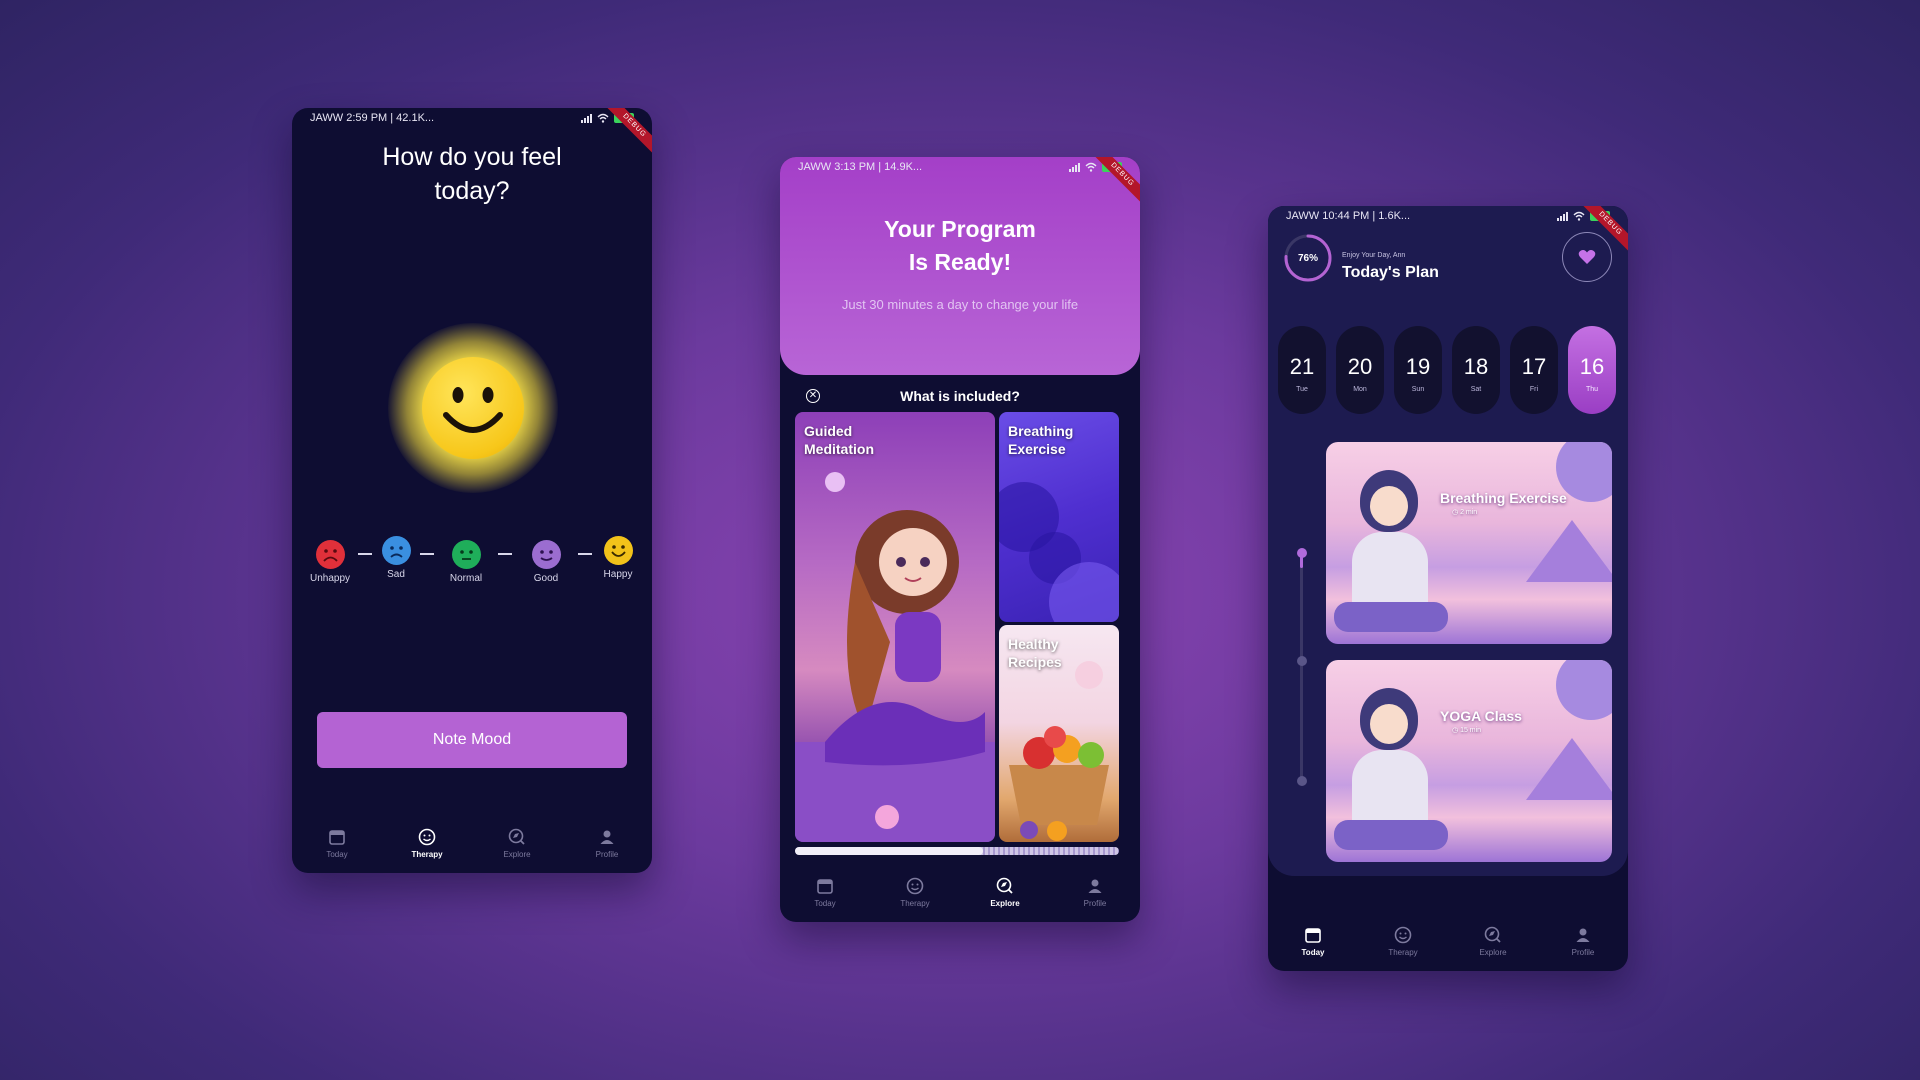  I want to click on status-bar: JAWW 10:44 PM | 1.6K... 63, so click(1448, 216).